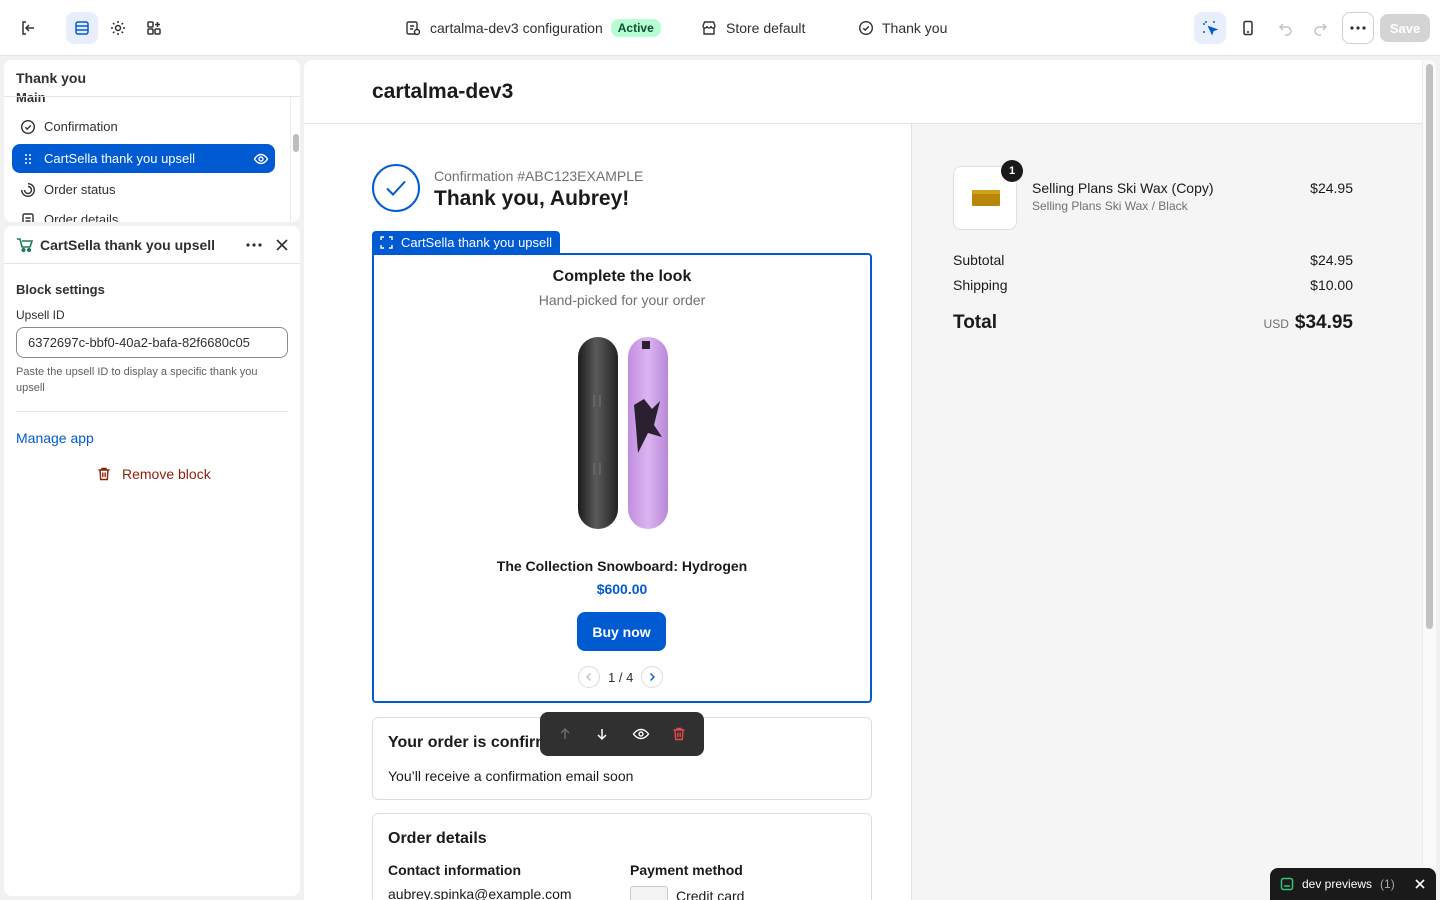  Describe the element at coordinates (120, 158) in the screenshot. I see `tree-item-label: CartSella thank you upsell` at that location.